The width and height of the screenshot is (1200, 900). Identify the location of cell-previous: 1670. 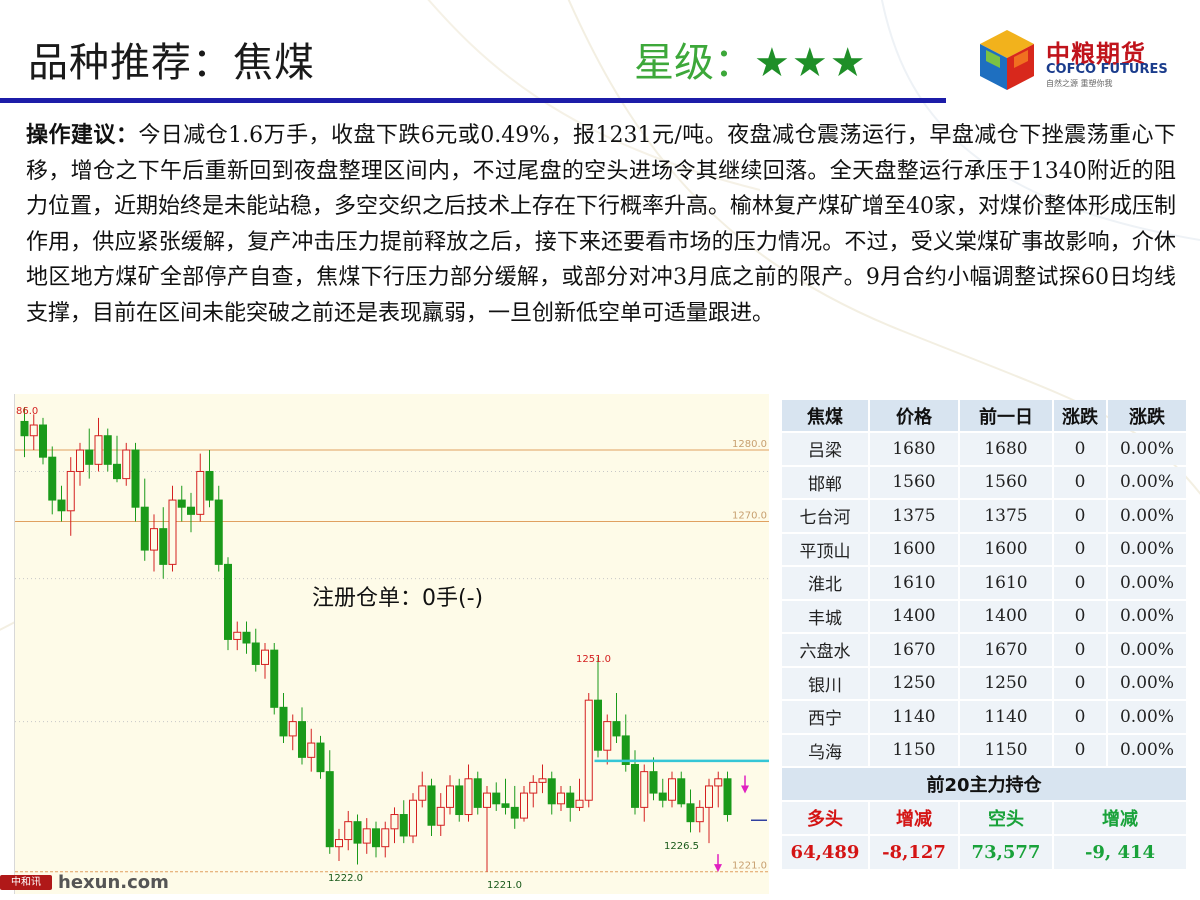
(1006, 650).